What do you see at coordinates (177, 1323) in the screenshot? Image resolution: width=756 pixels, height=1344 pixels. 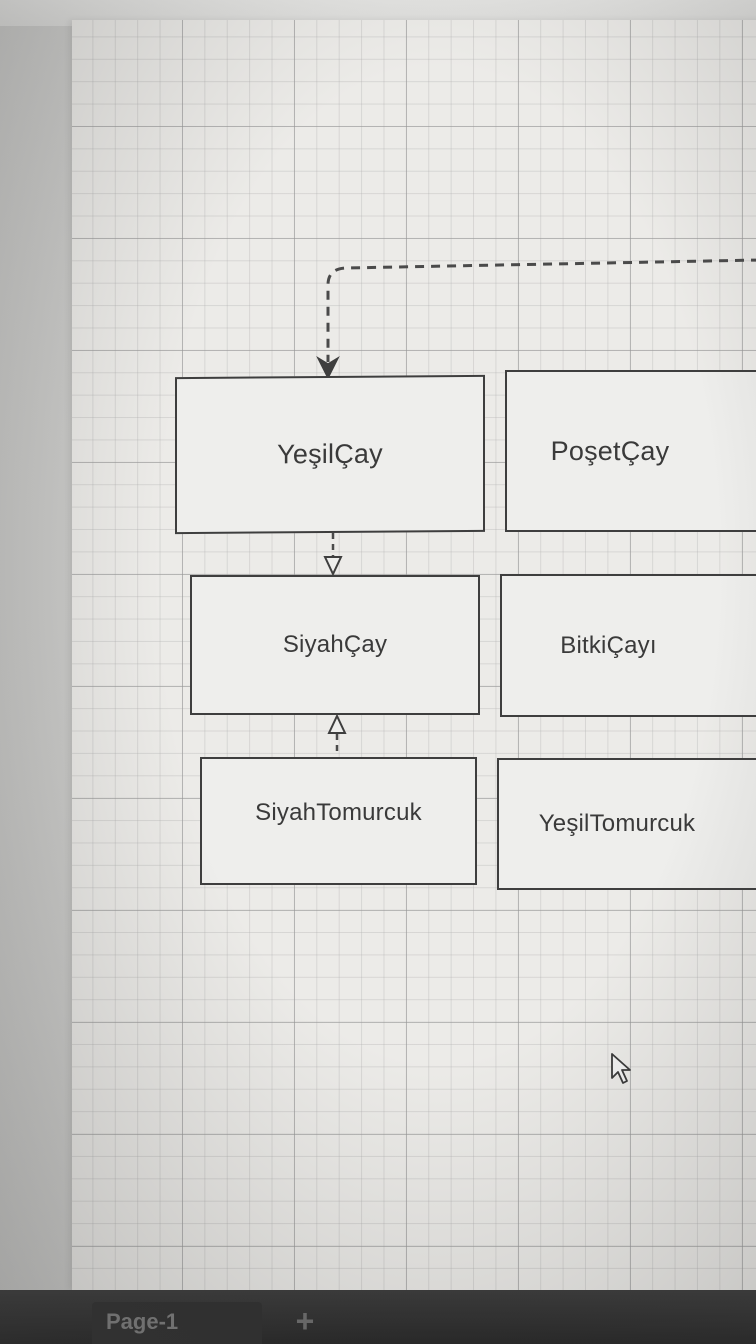 I see `page-tab: Page-1` at bounding box center [177, 1323].